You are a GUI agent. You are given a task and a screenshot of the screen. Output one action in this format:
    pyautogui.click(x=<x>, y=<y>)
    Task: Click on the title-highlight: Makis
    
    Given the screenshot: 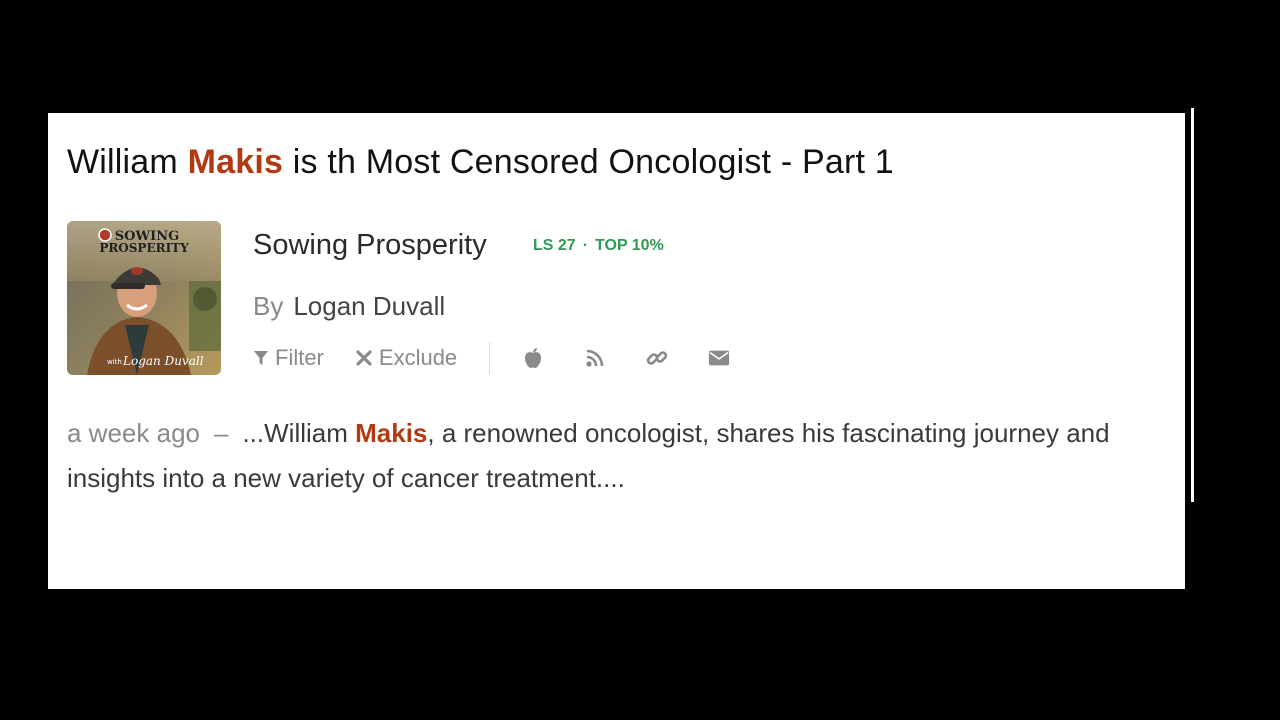 What is the action you would take?
    pyautogui.click(x=235, y=162)
    